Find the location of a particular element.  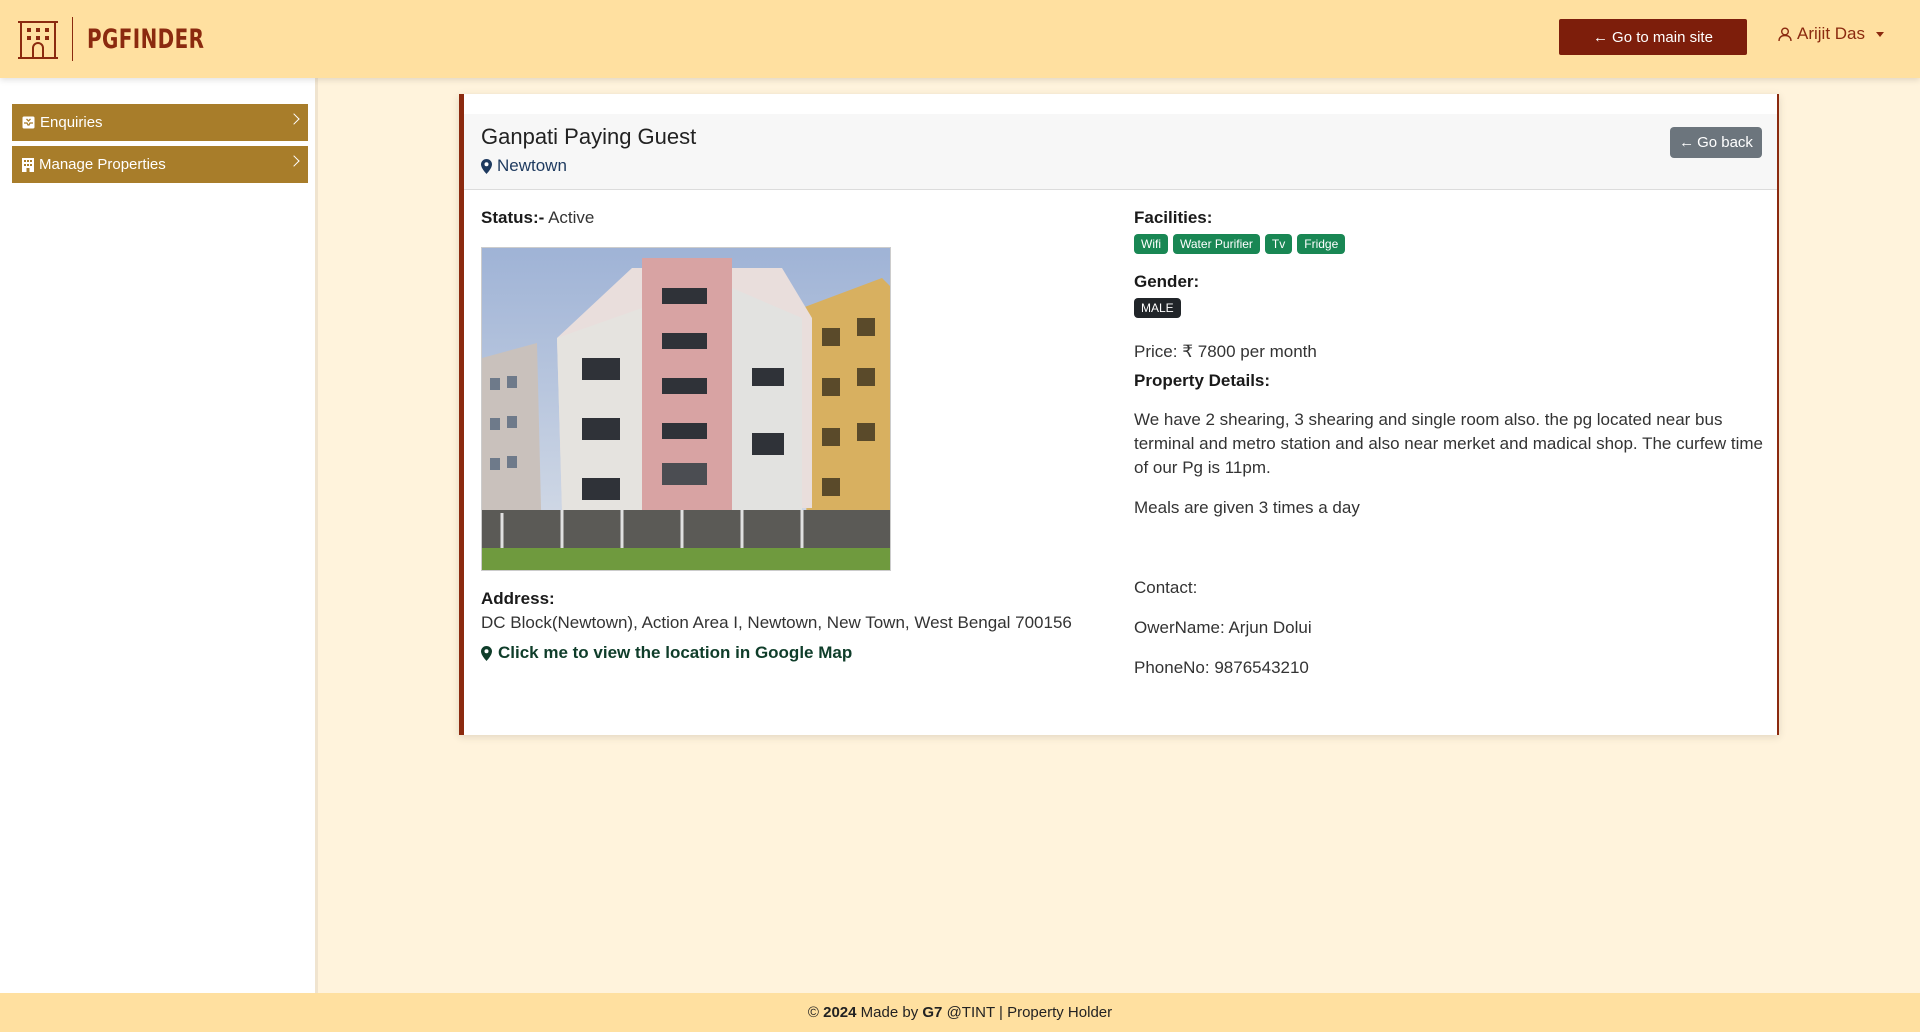

go-back-label: Go back is located at coordinates (1725, 142).